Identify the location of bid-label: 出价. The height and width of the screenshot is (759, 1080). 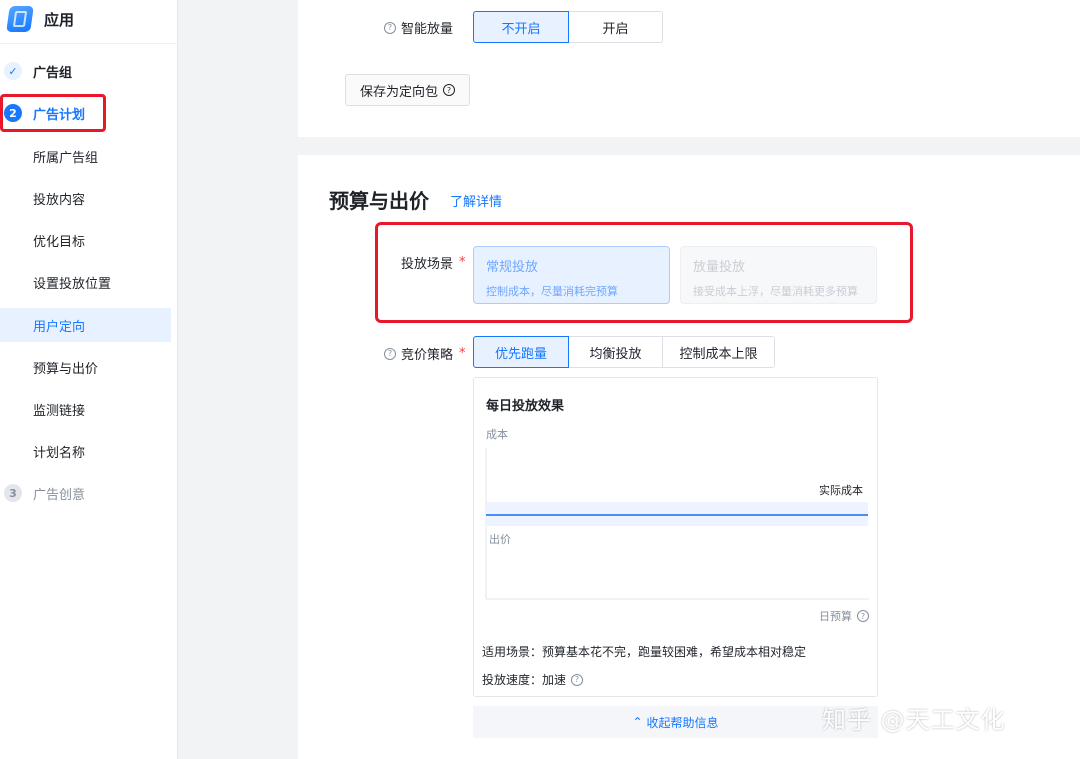
(500, 539).